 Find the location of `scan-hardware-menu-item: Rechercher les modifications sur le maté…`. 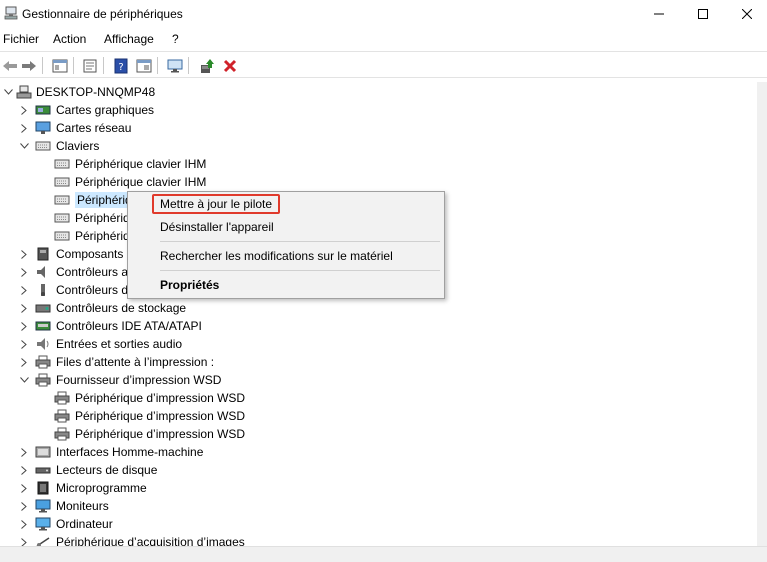

scan-hardware-menu-item: Rechercher les modifications sur le maté… is located at coordinates (286, 256).